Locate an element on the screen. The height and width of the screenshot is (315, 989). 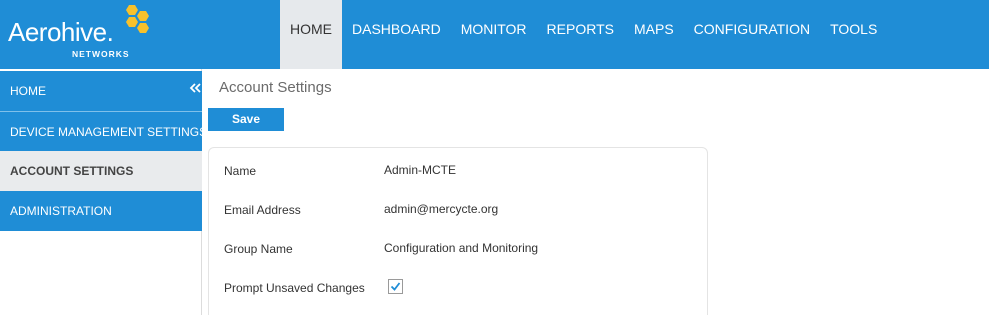
nav-tools: TOOLS is located at coordinates (853, 34).